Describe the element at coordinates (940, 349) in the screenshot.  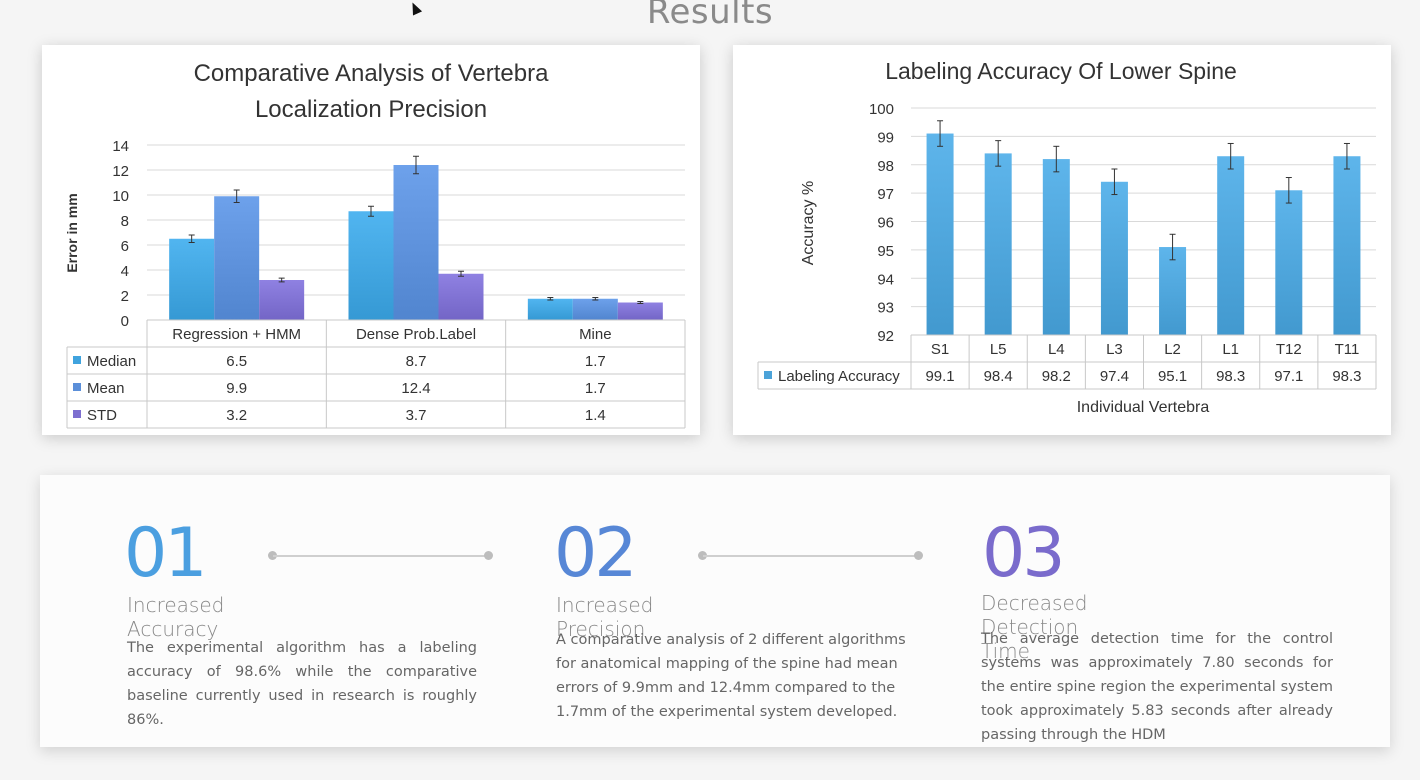
I see `x-category-label: S1` at that location.